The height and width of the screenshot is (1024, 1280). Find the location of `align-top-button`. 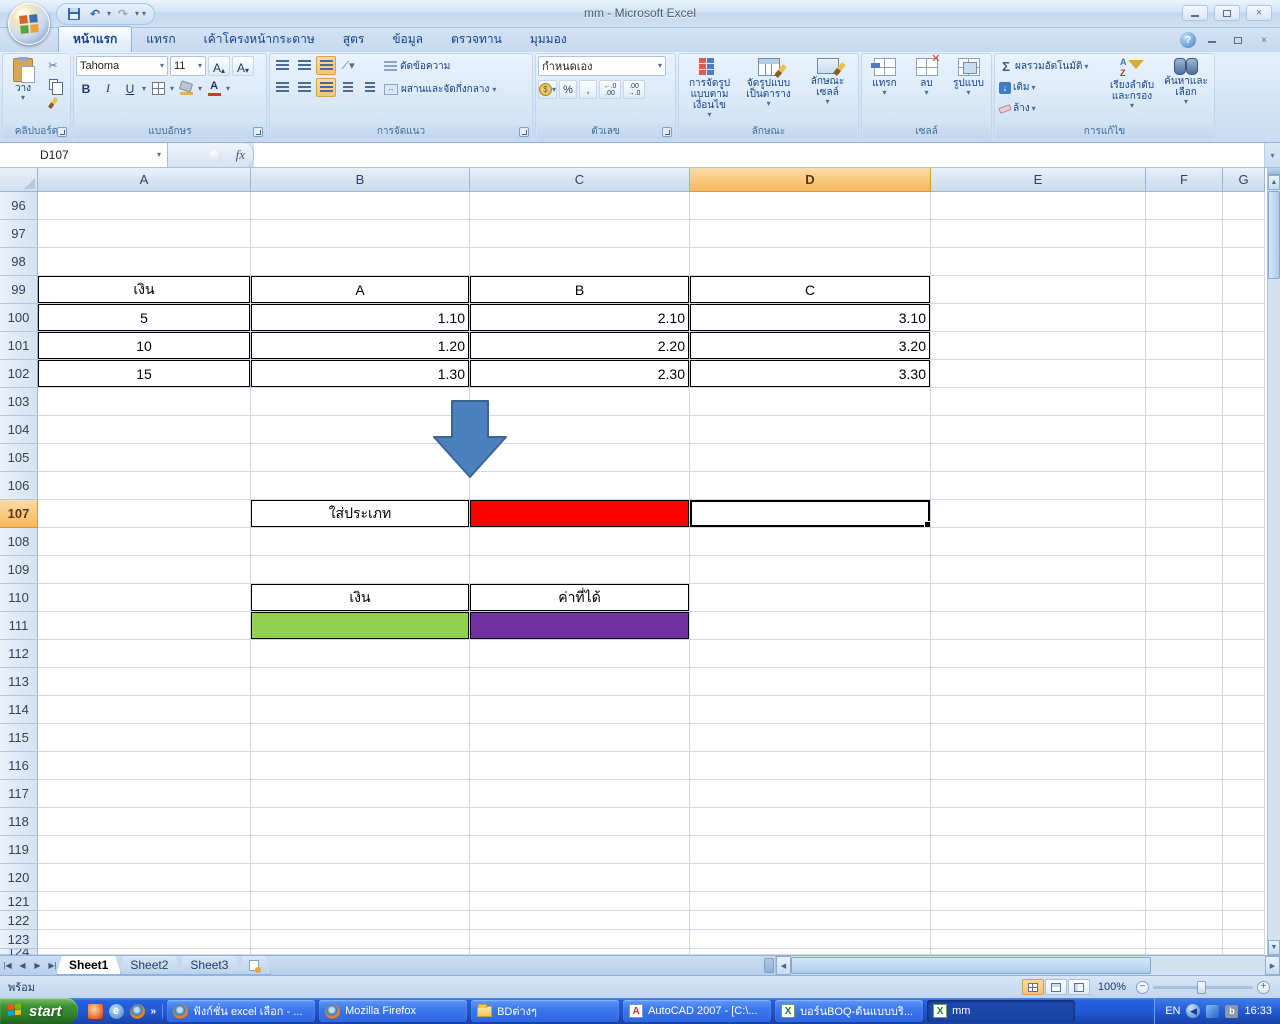

align-top-button is located at coordinates (282, 65).